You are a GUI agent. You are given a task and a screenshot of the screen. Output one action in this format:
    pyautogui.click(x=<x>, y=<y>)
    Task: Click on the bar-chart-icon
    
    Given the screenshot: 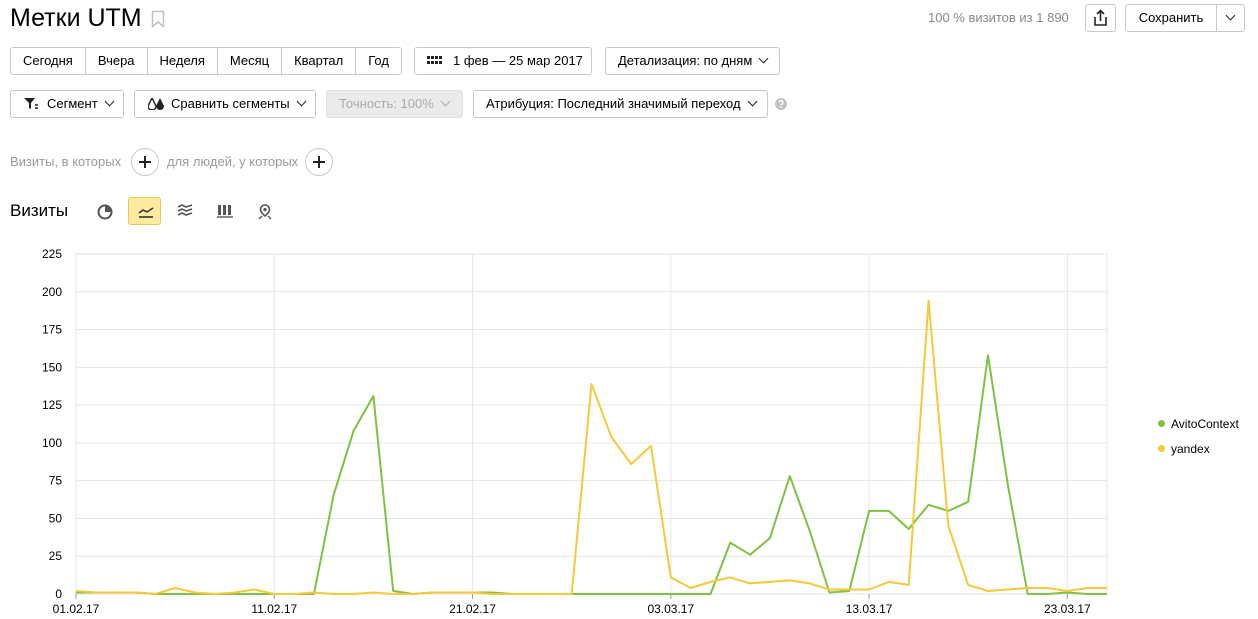 What is the action you would take?
    pyautogui.click(x=225, y=211)
    